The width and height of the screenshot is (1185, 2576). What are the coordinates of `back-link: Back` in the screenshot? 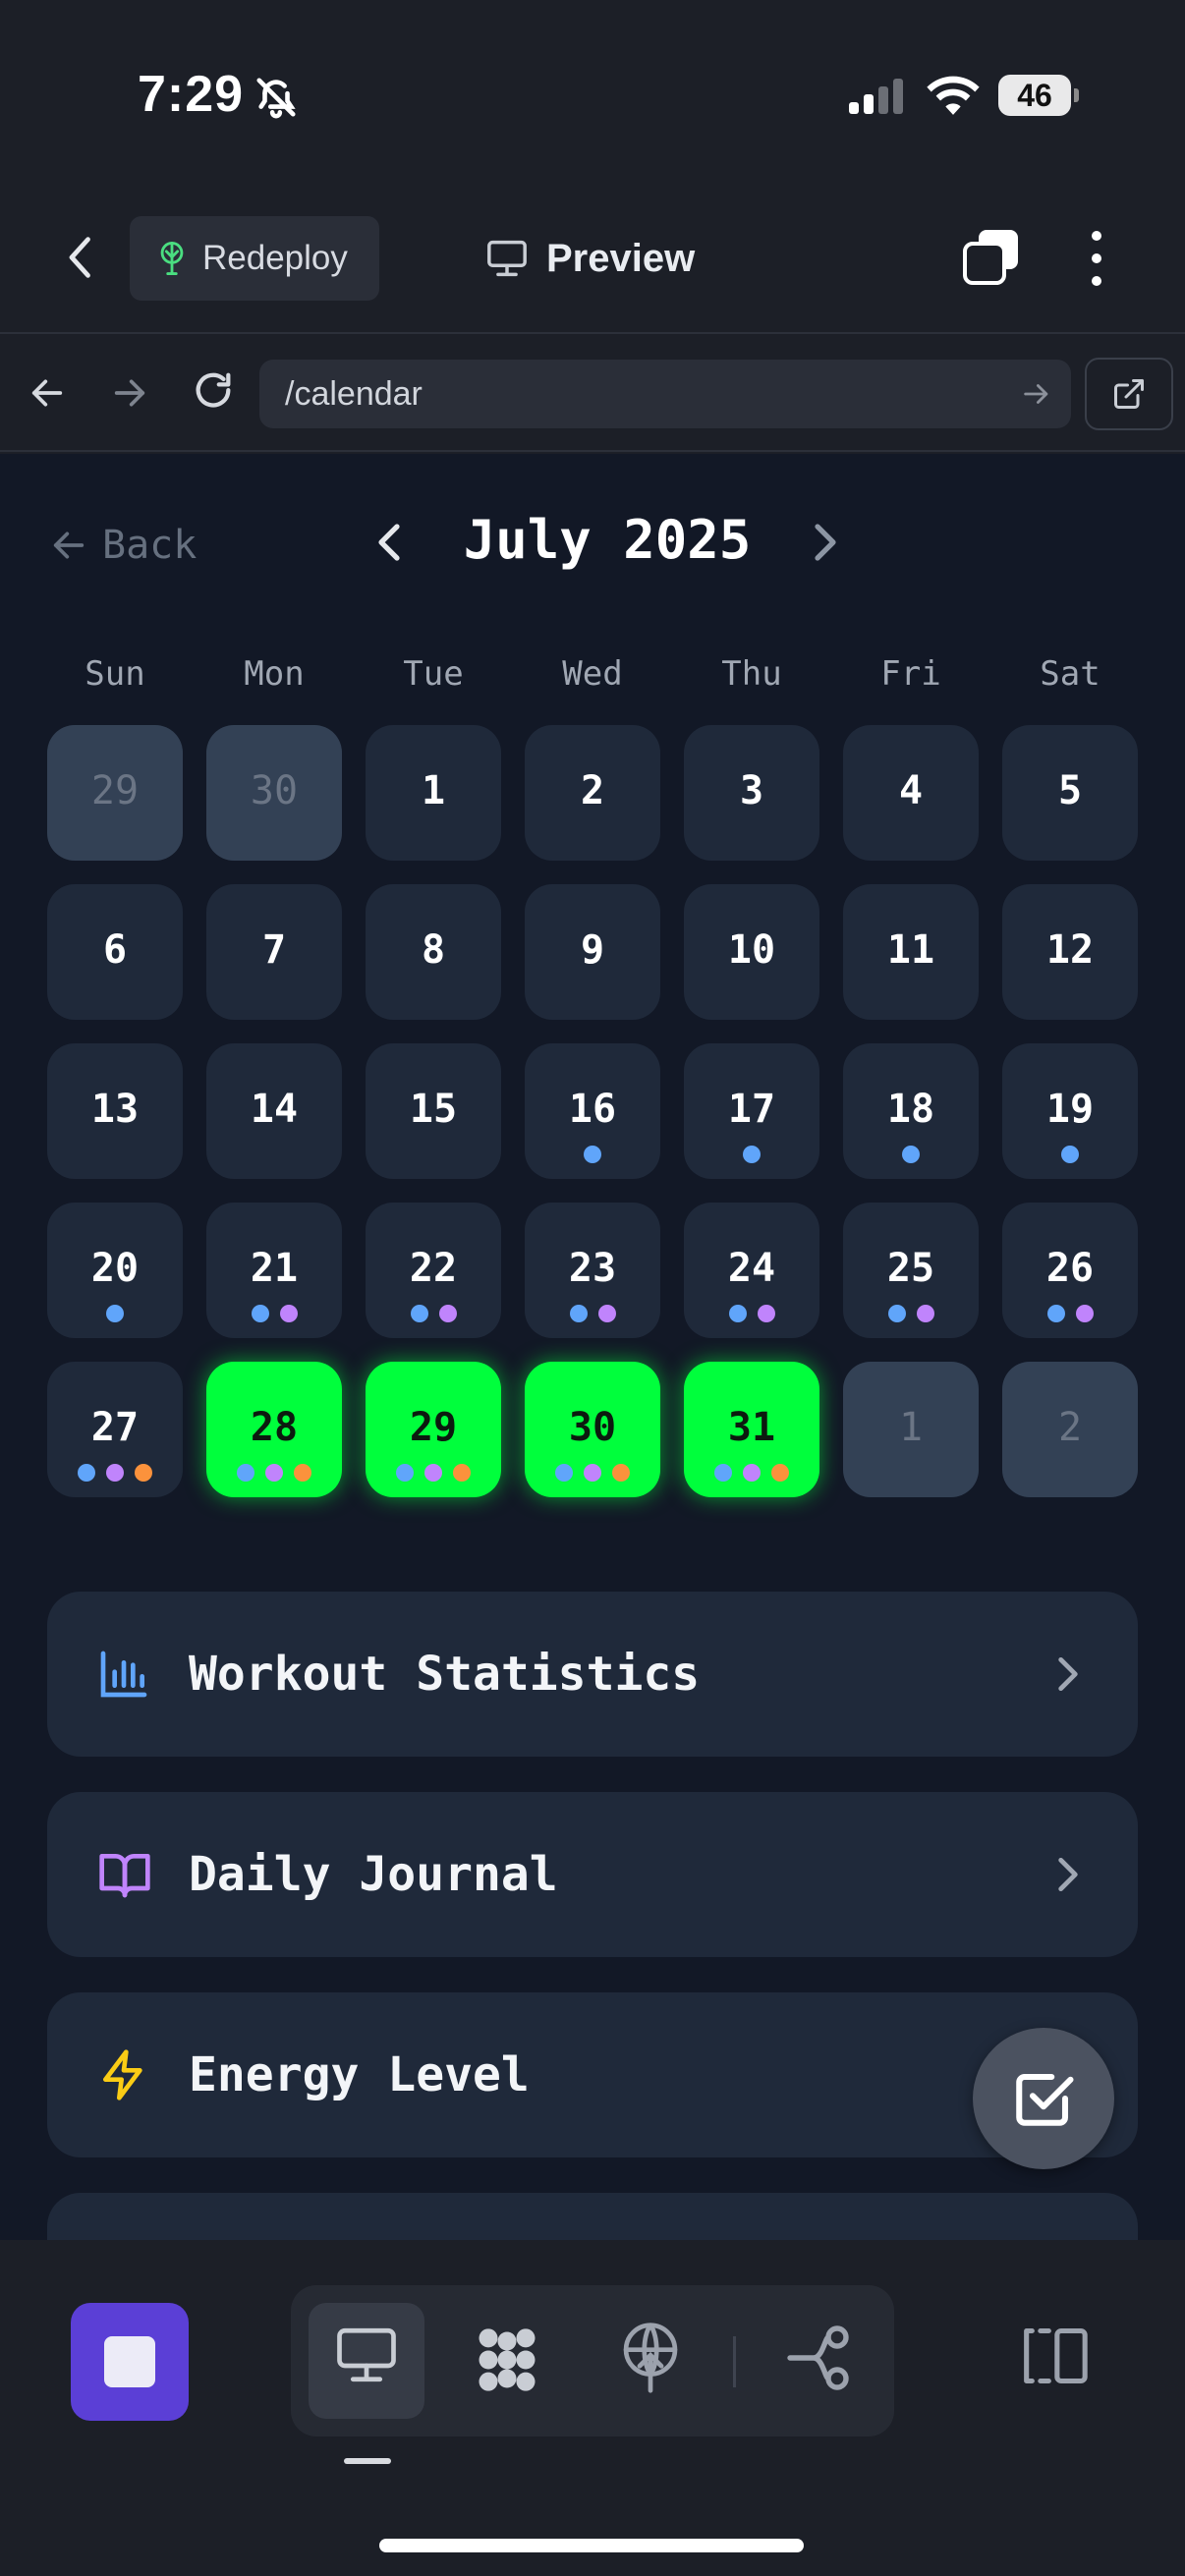 It's located at (123, 545).